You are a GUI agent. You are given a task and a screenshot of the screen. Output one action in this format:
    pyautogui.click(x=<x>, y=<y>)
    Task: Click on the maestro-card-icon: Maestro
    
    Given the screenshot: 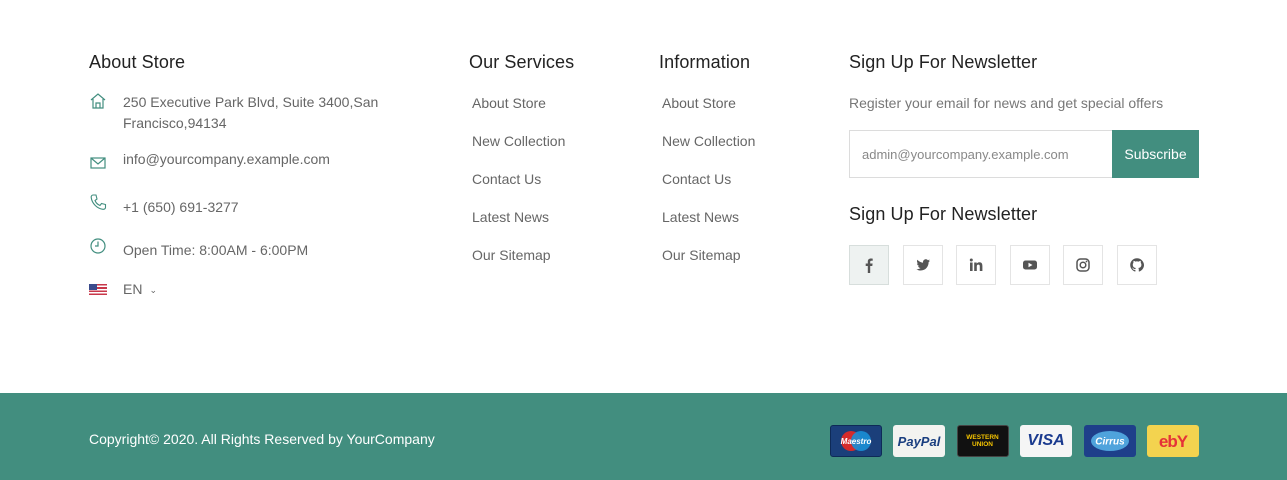 What is the action you would take?
    pyautogui.click(x=855, y=441)
    